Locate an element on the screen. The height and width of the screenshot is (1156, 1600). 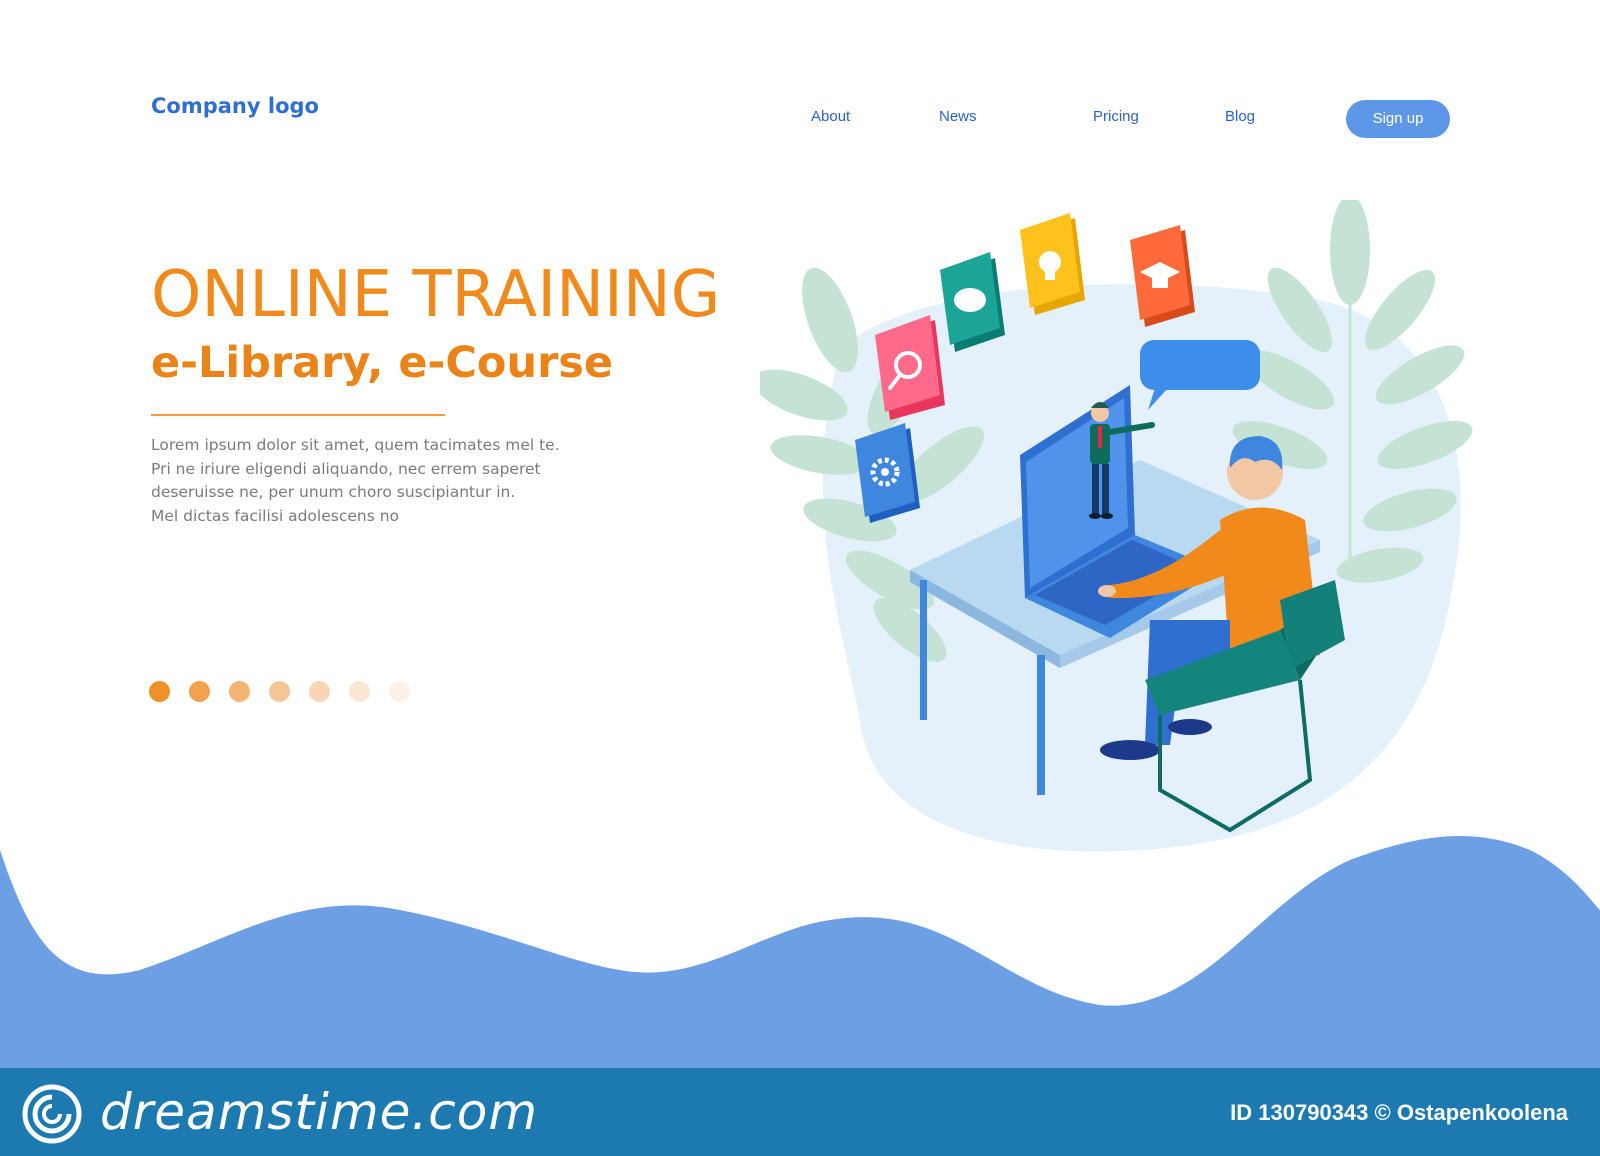
hero-title: ONLINE TRAINING is located at coordinates (436, 295).